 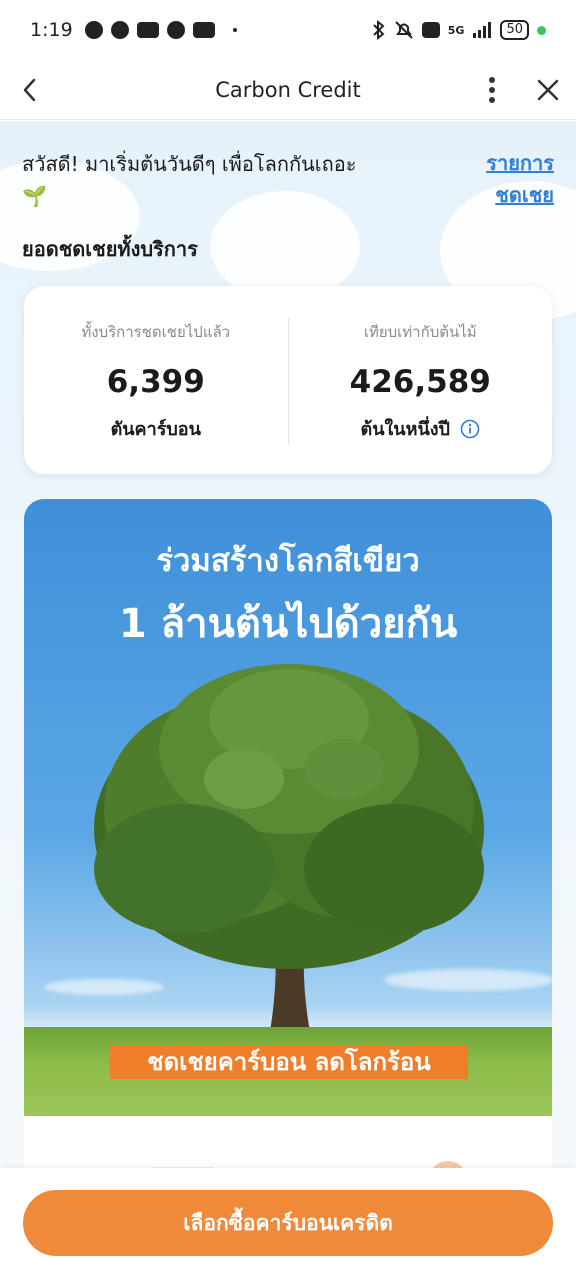 I want to click on stat-unit-text: ตันคาร์บอน, so click(x=155, y=429).